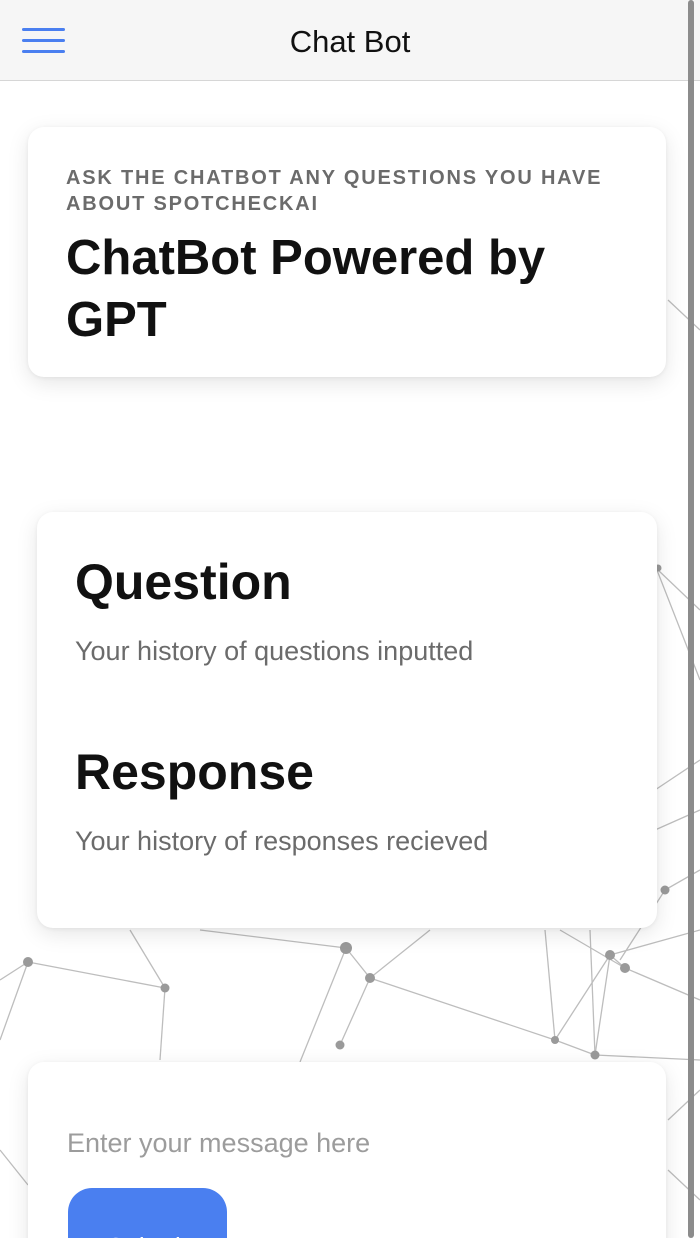  Describe the element at coordinates (691, 619) in the screenshot. I see `scrollbar` at that location.